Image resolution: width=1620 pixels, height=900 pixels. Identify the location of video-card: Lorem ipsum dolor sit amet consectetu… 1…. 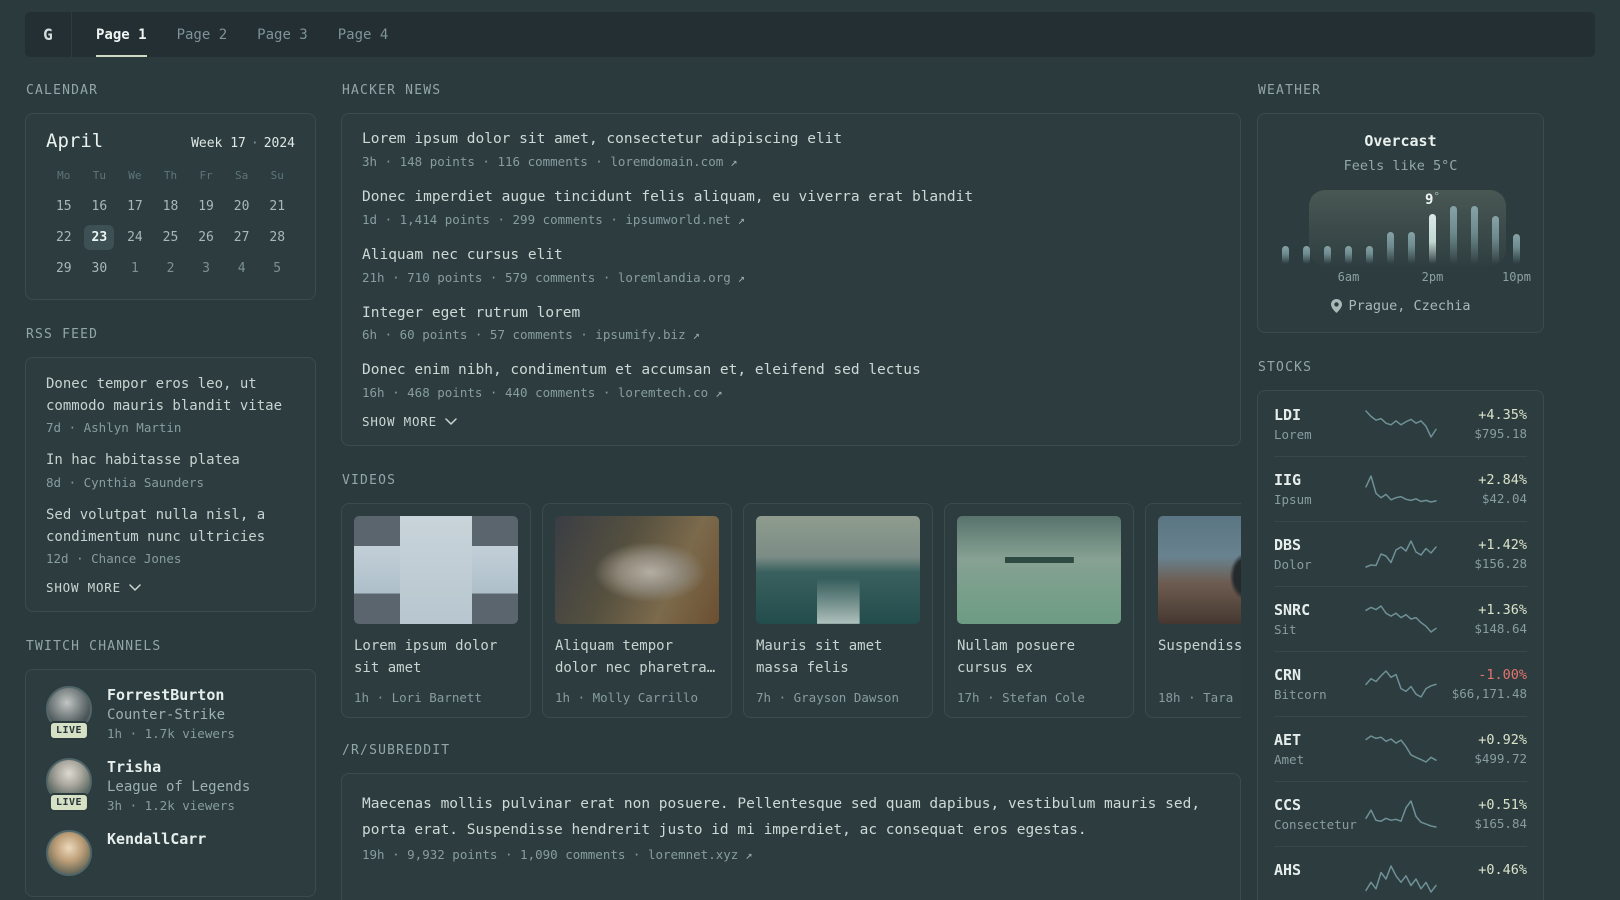
(436, 611).